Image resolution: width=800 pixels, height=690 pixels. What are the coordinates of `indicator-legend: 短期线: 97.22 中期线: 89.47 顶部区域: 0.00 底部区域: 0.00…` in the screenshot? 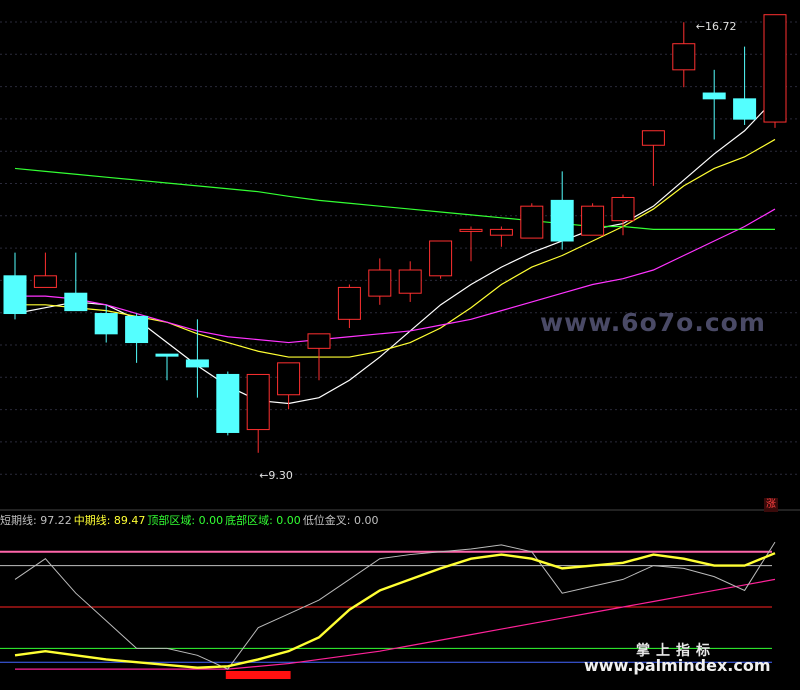 It's located at (190, 520).